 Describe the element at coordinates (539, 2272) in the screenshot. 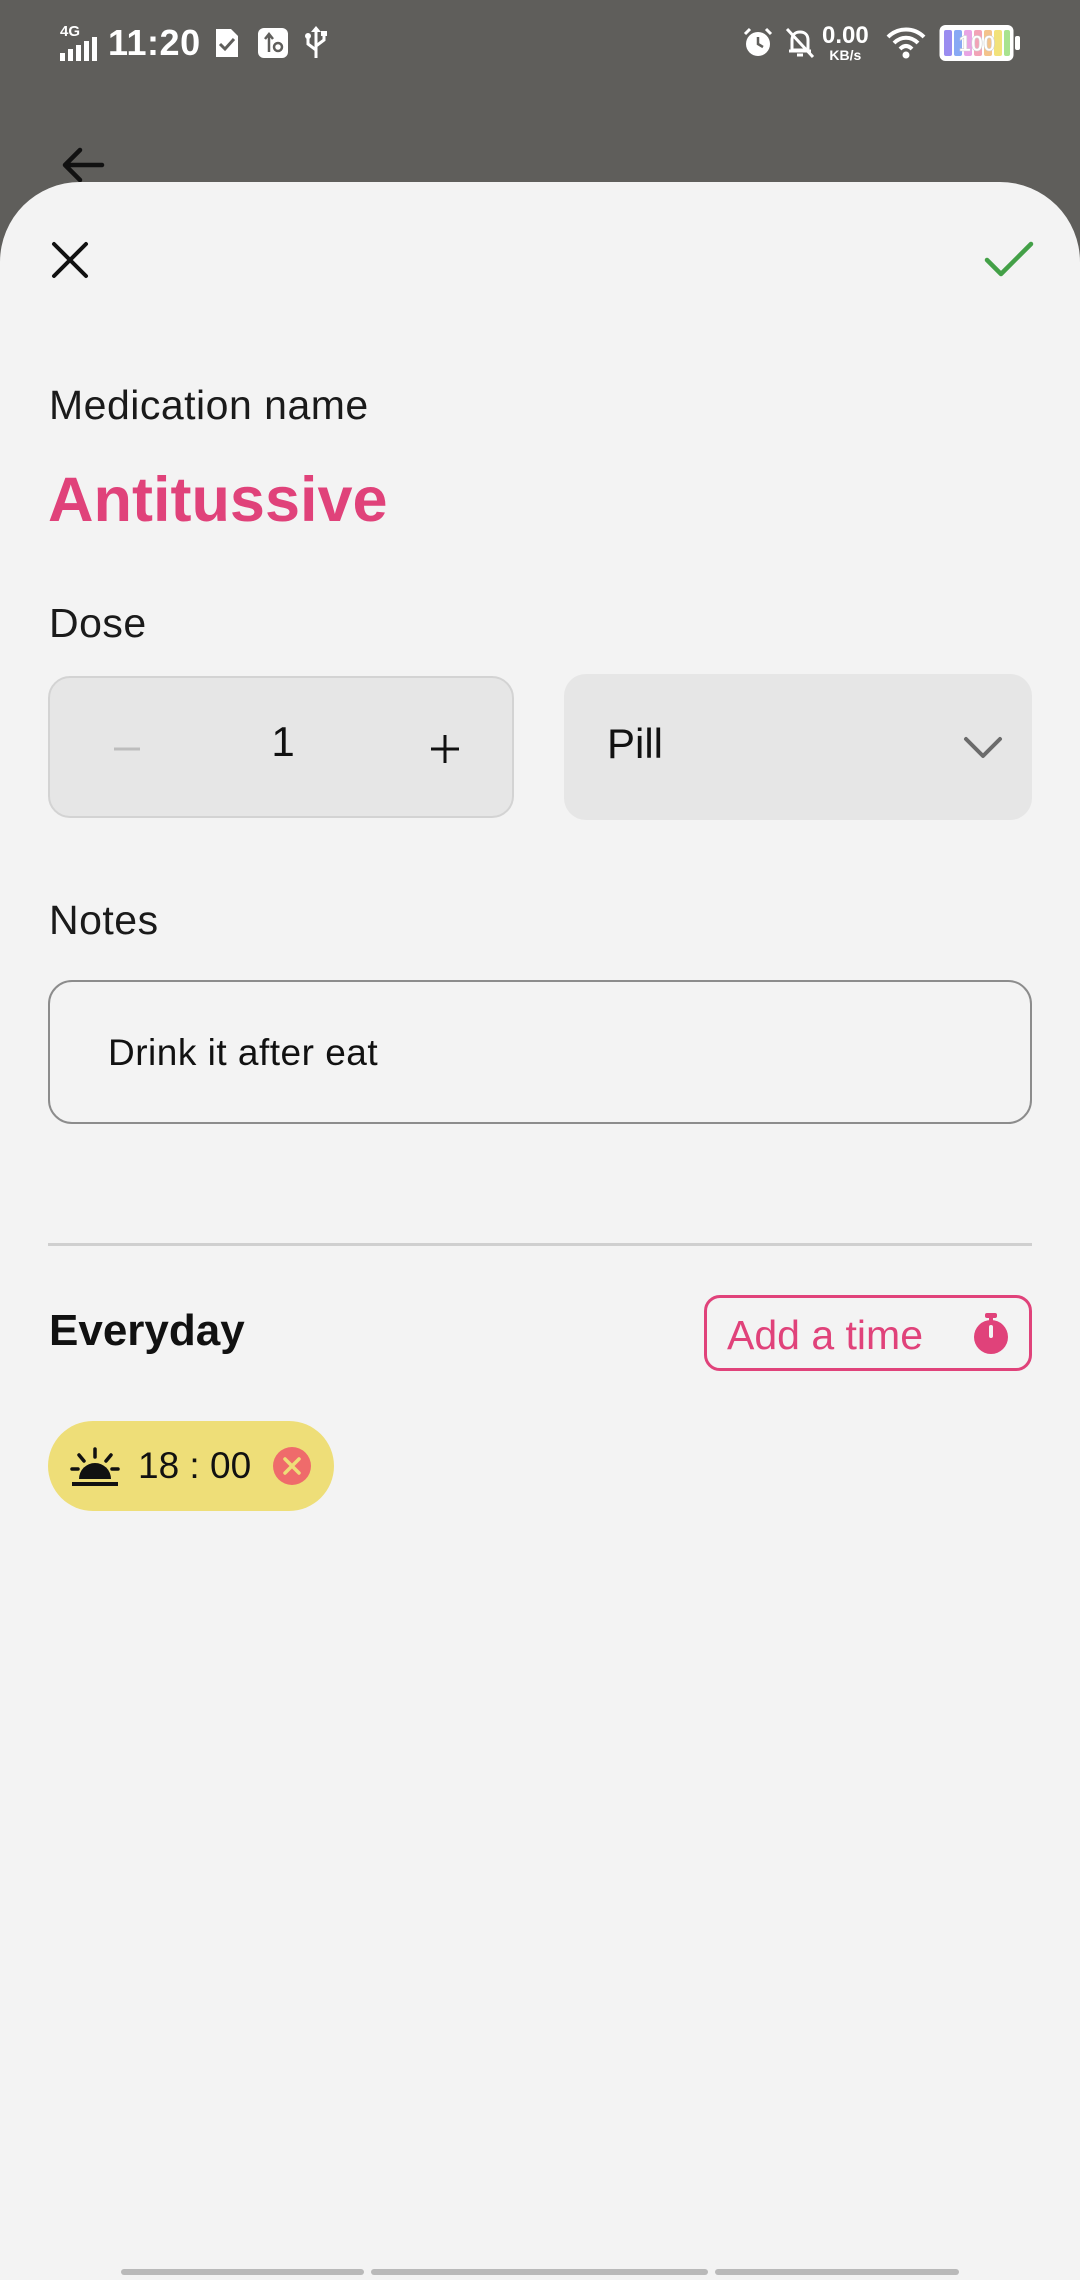

I see `nav-bar-center` at that location.